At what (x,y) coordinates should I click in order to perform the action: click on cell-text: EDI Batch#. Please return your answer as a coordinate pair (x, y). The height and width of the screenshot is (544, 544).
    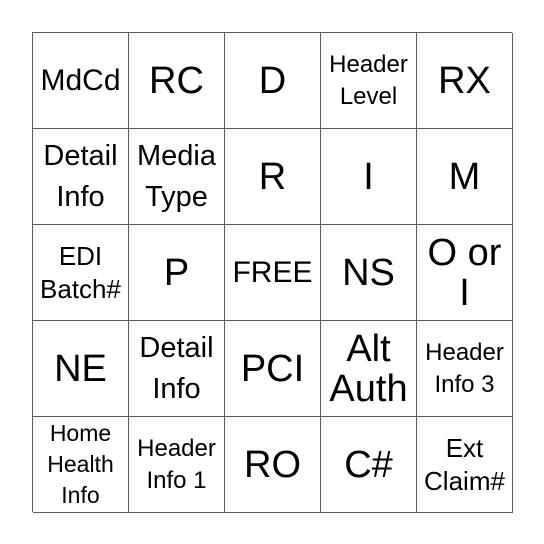
    Looking at the image, I should click on (80, 272).